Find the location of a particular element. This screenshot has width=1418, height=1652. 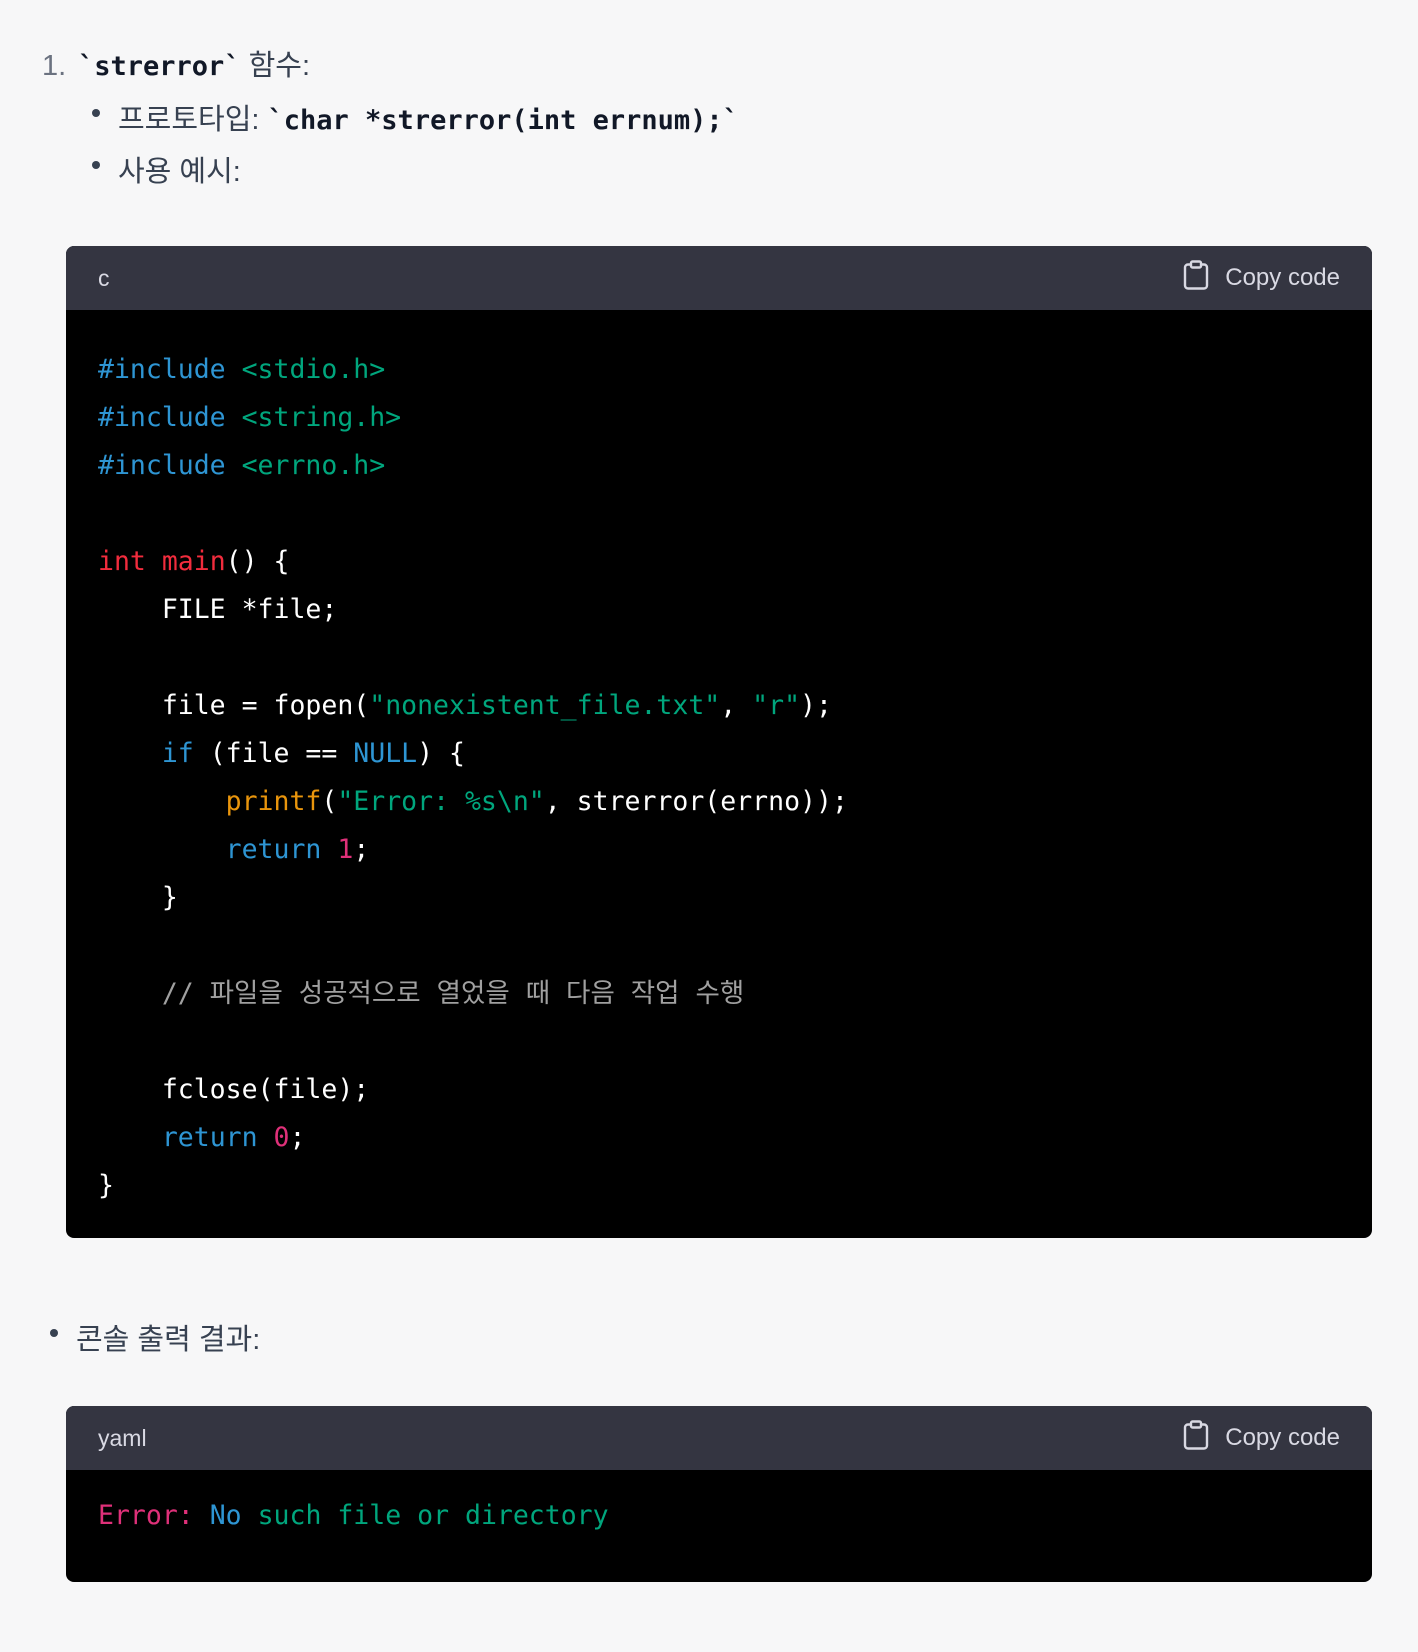

usage-label: 사용 예시: is located at coordinates (179, 172).